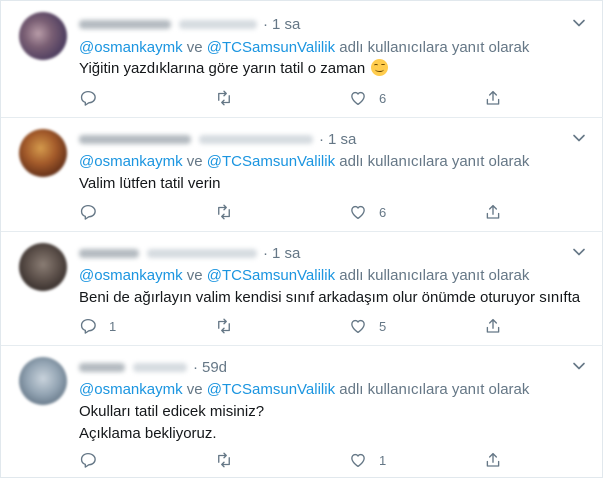 This screenshot has width=603, height=478. I want to click on like-count: 5, so click(383, 326).